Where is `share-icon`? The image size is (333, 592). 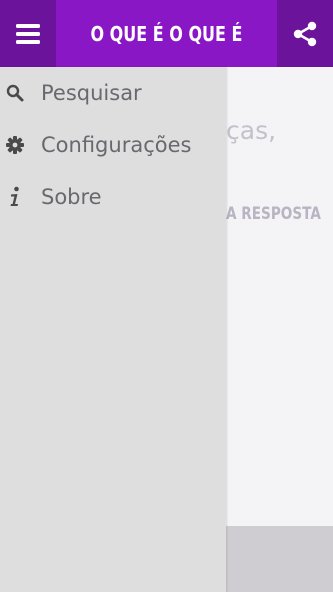
share-icon is located at coordinates (305, 33).